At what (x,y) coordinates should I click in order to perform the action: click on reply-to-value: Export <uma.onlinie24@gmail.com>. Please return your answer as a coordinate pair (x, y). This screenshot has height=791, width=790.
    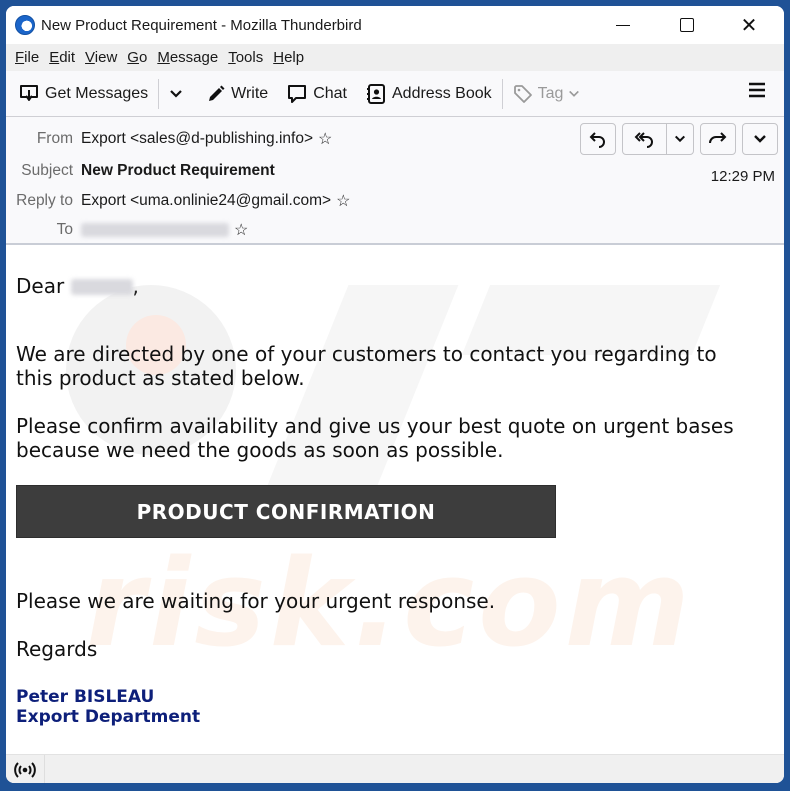
    Looking at the image, I should click on (206, 201).